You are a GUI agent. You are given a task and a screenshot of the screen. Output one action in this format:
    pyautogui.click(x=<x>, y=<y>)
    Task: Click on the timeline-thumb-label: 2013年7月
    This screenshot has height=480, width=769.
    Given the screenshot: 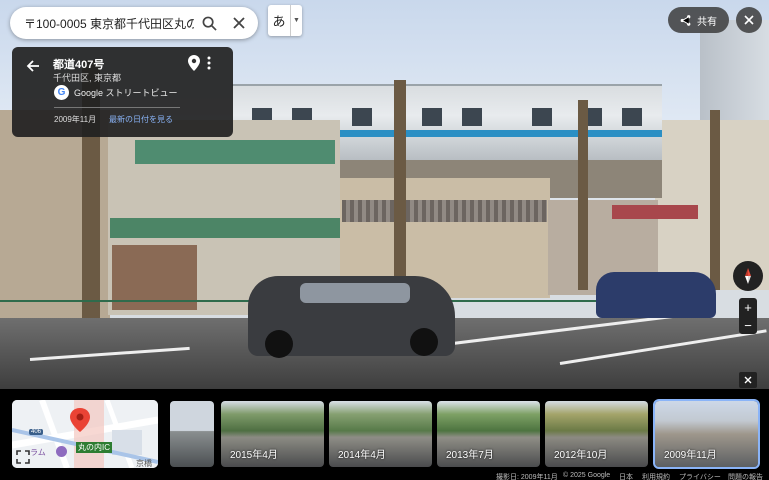 What is the action you would take?
    pyautogui.click(x=470, y=455)
    